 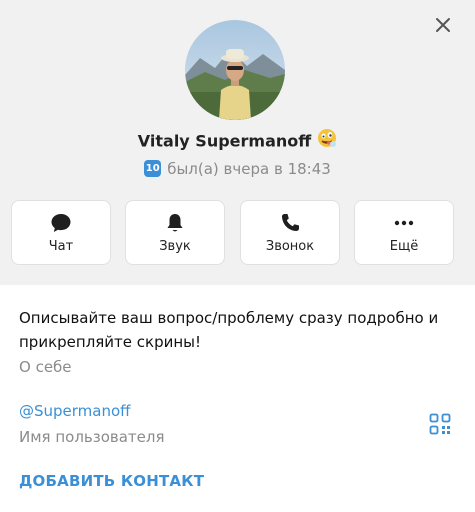 I want to click on add-contact-button: ДОБАВИТЬ КОНТАКТ, so click(x=111, y=481).